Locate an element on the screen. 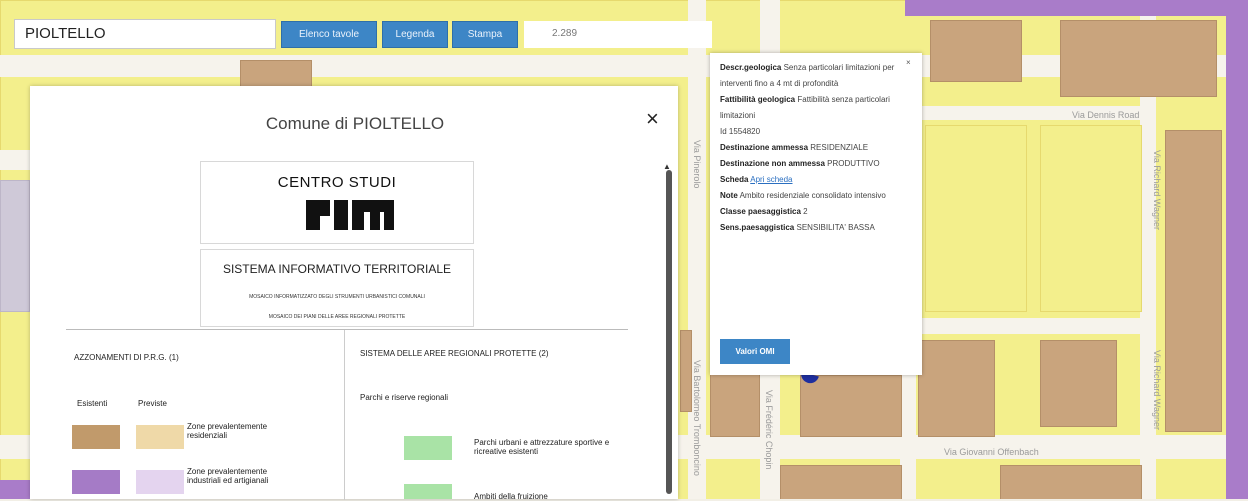 The height and width of the screenshot is (501, 1248). scale-field: 2.289 is located at coordinates (618, 34).